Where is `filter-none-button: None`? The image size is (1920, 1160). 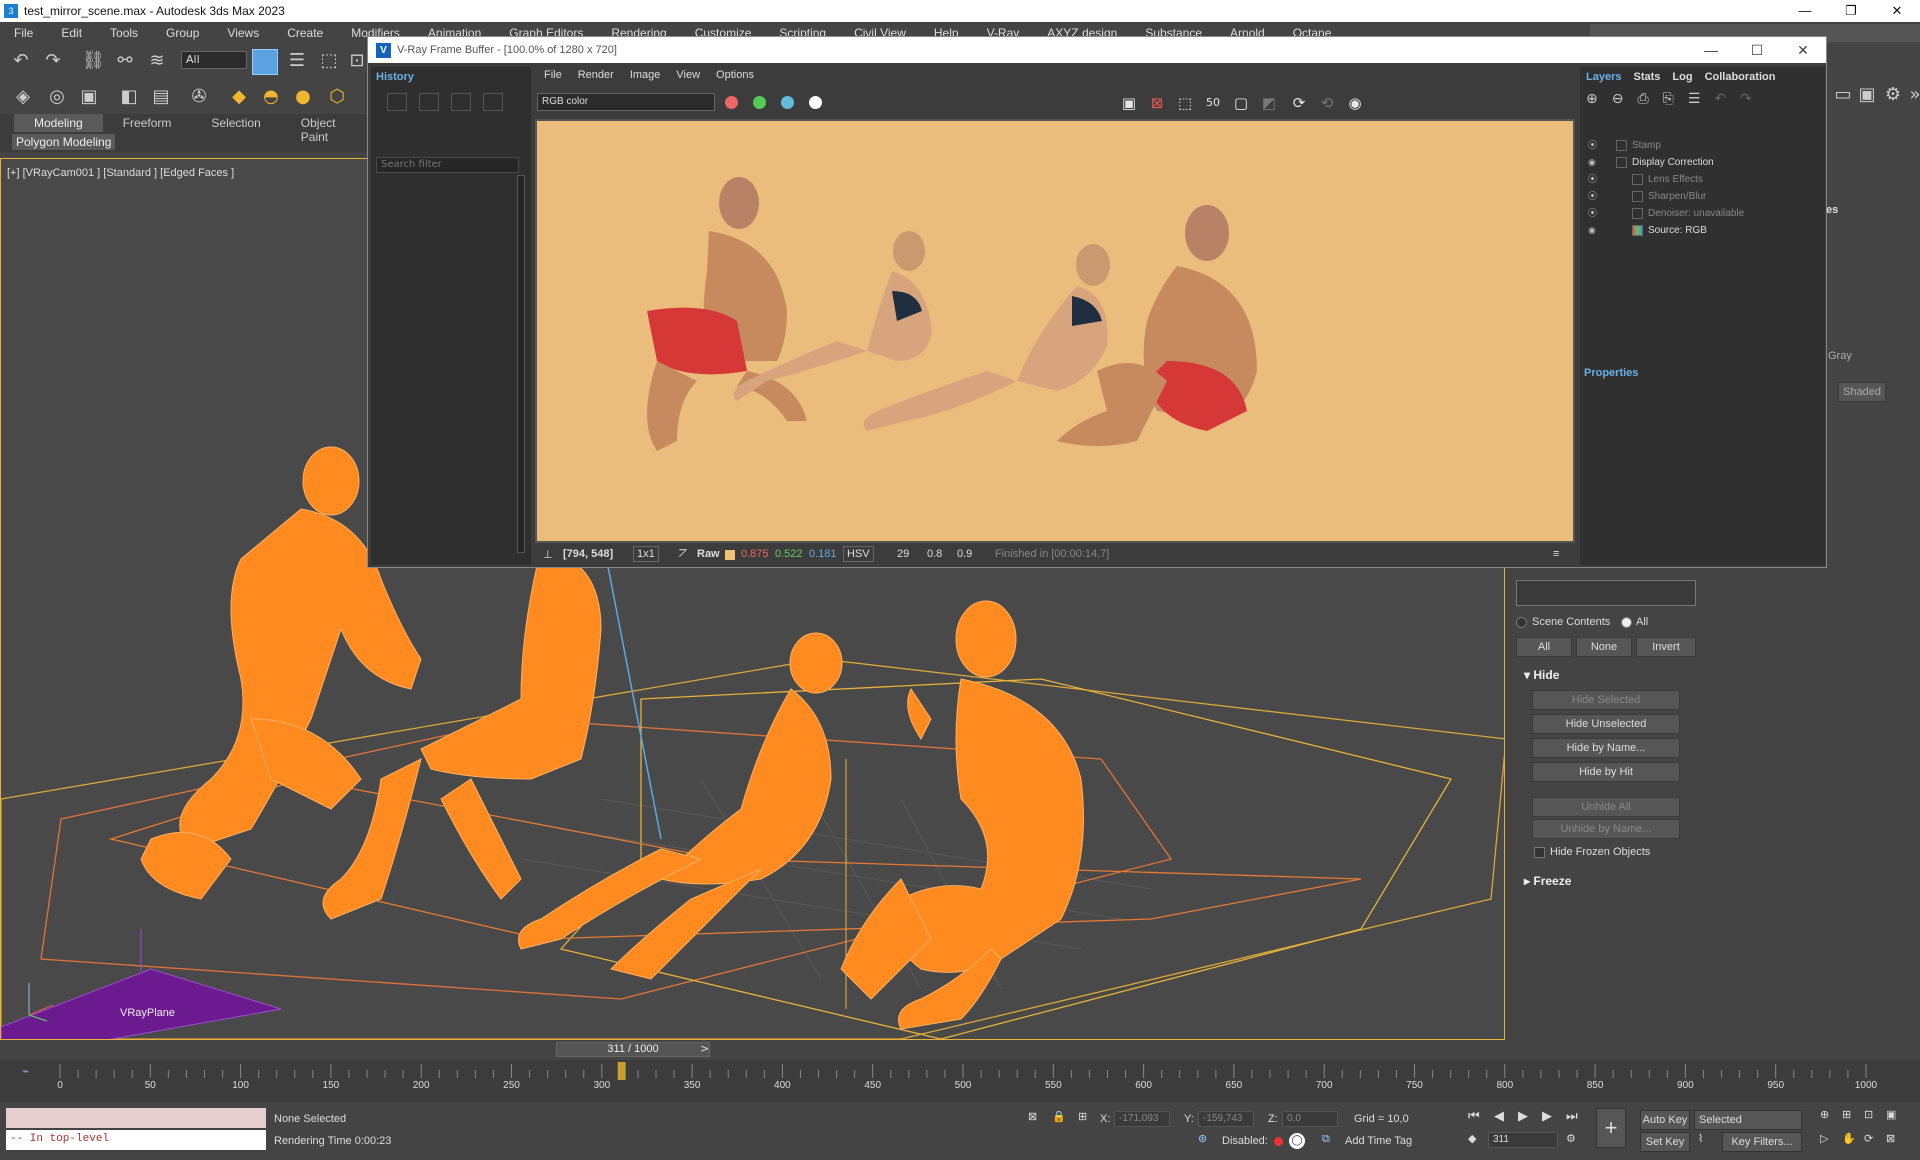
filter-none-button: None is located at coordinates (1604, 647).